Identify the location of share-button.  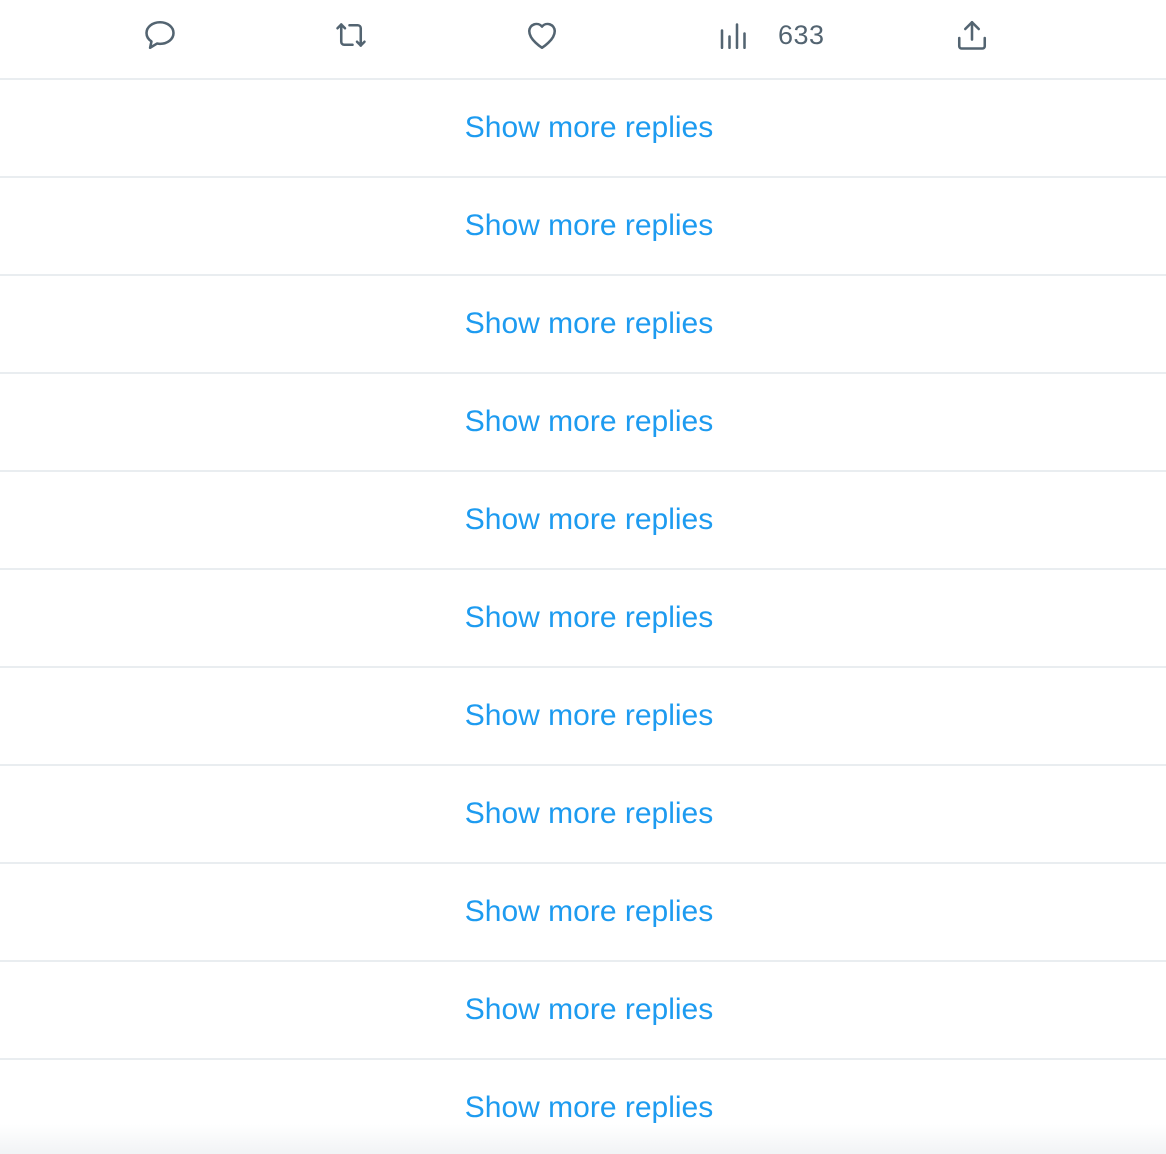
(972, 35).